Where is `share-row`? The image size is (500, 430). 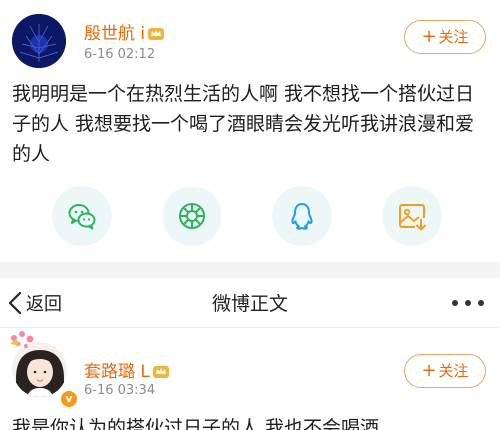
share-row is located at coordinates (250, 217).